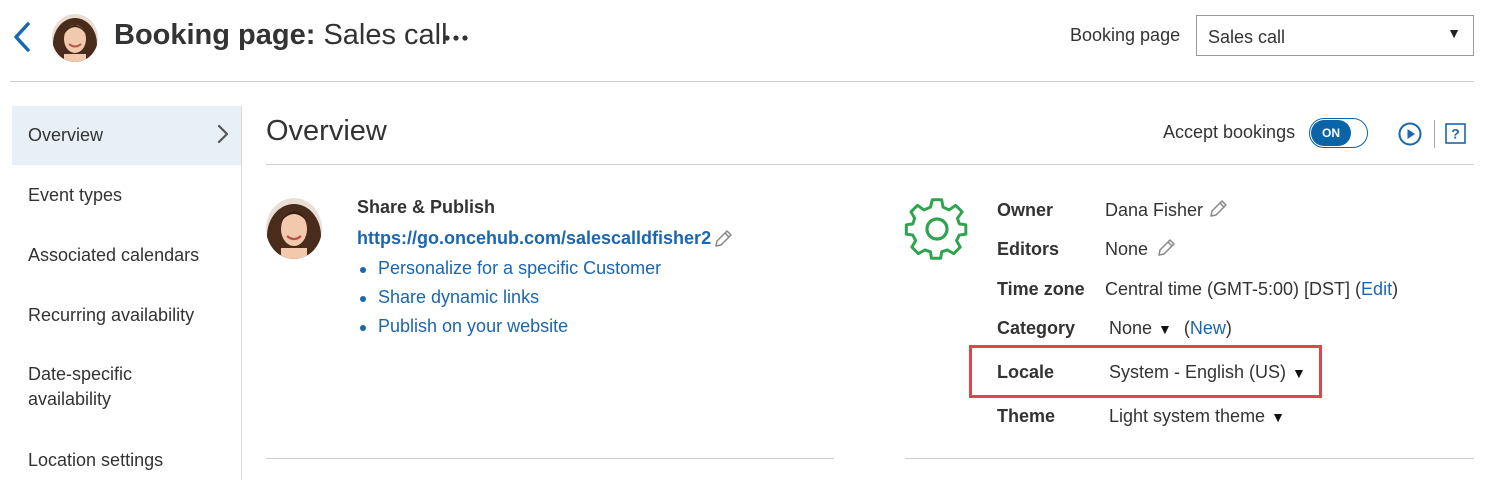  What do you see at coordinates (381, 35) in the screenshot?
I see `page-title-name: Sales call` at bounding box center [381, 35].